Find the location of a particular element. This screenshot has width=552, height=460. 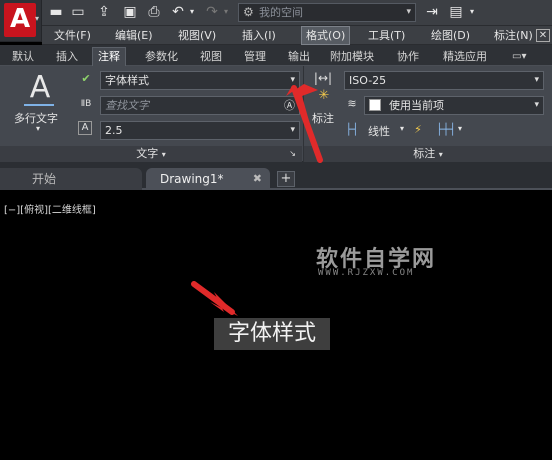

tab-output: 输出 is located at coordinates (299, 56).